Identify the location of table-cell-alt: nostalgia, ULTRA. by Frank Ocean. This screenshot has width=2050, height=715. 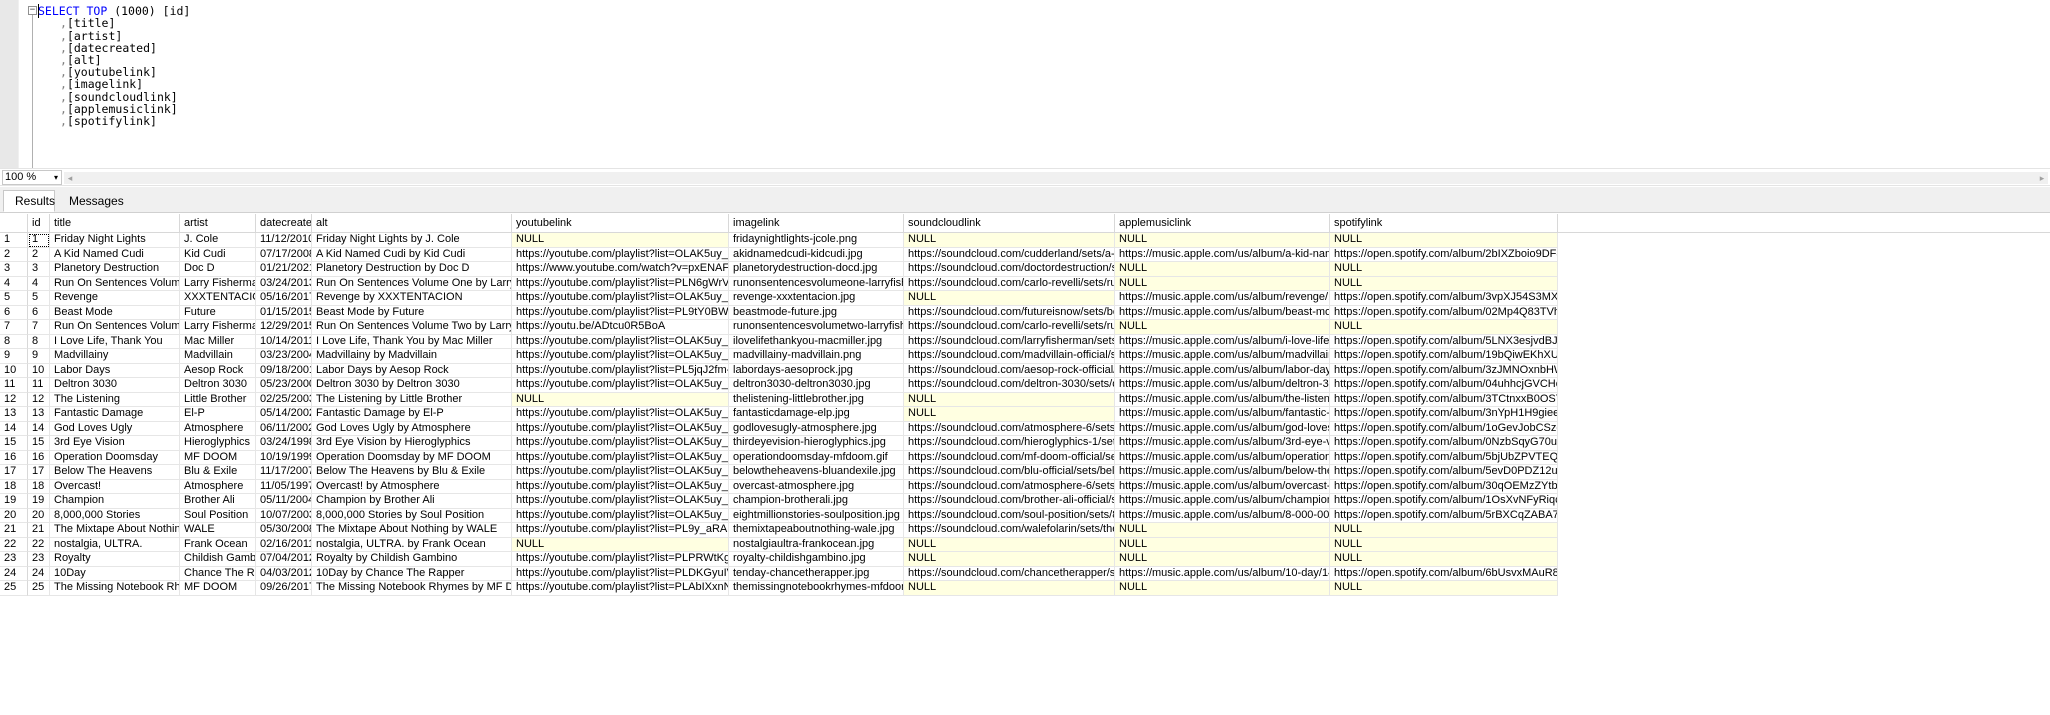
(412, 544).